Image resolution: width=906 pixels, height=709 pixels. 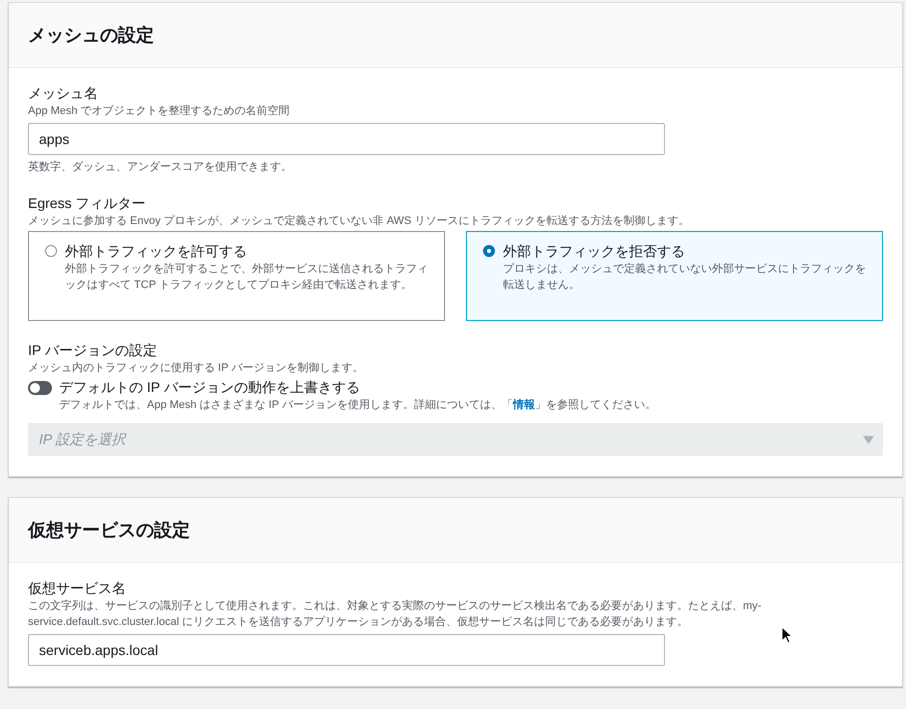 I want to click on input-field: serviceb.apps.local, so click(x=346, y=650).